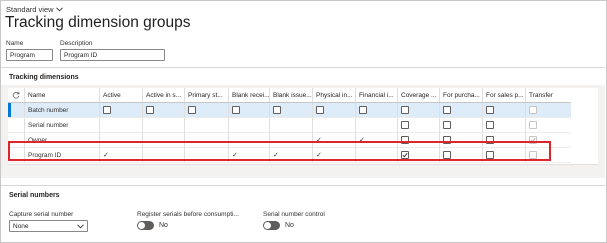  I want to click on register-serials-toggle: No, so click(152, 225).